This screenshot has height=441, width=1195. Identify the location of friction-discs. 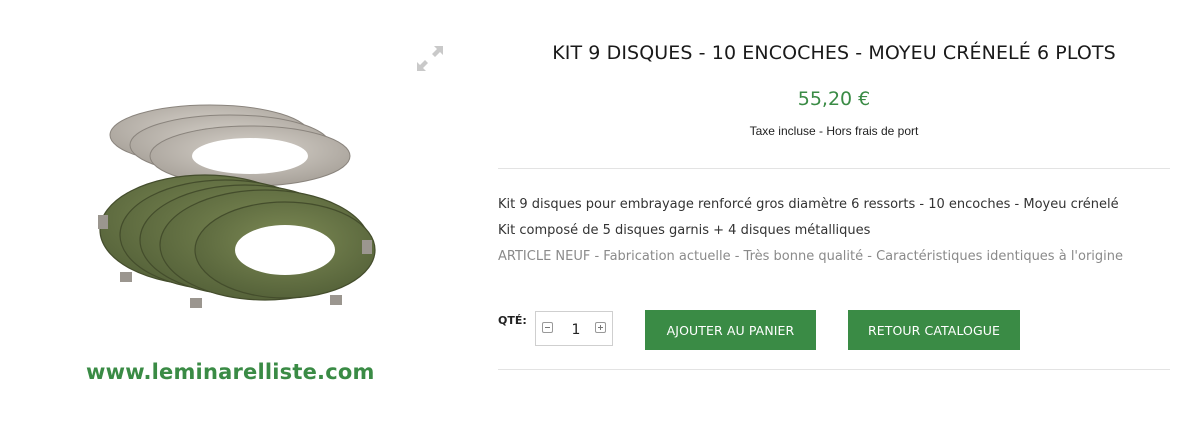
(237, 241).